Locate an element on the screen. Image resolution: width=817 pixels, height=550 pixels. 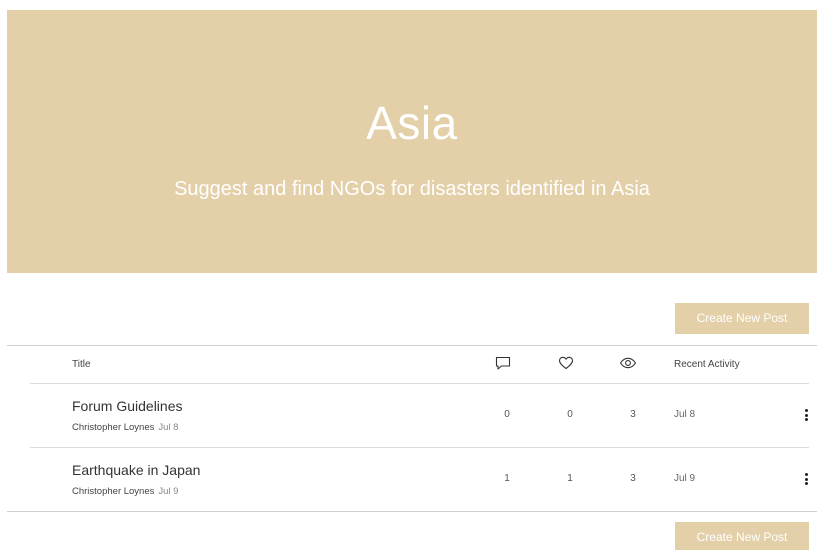
row-divider is located at coordinates (419, 447).